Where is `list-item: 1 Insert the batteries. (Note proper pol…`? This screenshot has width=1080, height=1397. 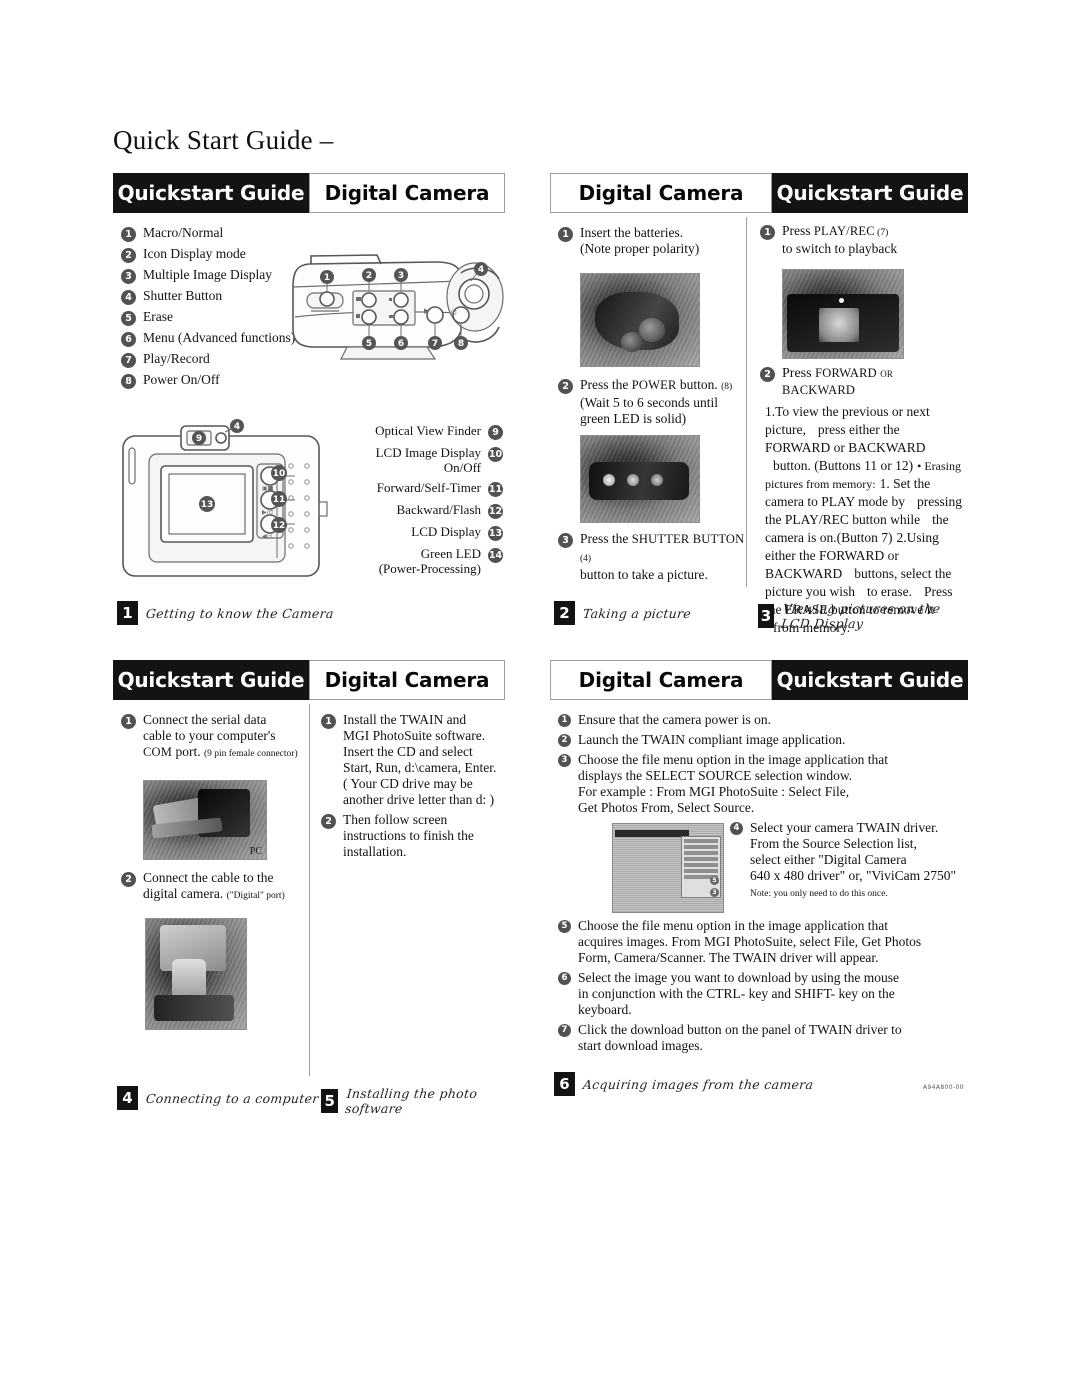 list-item: 1 Insert the batteries. (Note proper pol… is located at coordinates (649, 241).